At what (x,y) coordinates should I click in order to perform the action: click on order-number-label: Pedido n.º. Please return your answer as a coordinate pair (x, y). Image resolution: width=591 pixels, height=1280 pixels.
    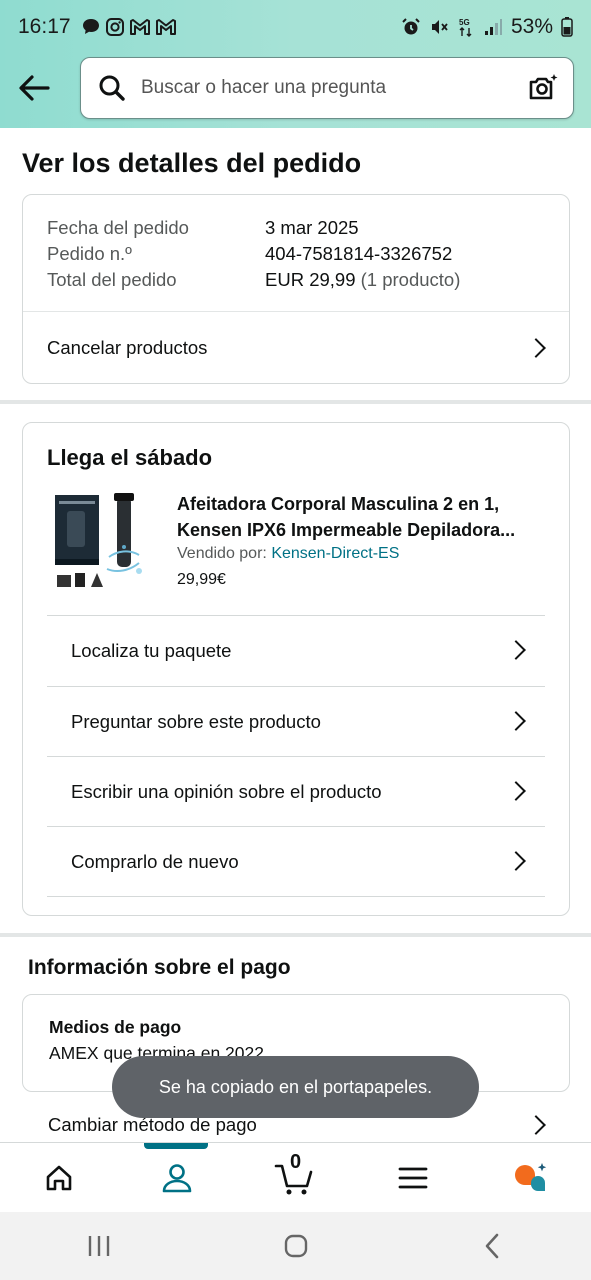
    Looking at the image, I should click on (89, 253).